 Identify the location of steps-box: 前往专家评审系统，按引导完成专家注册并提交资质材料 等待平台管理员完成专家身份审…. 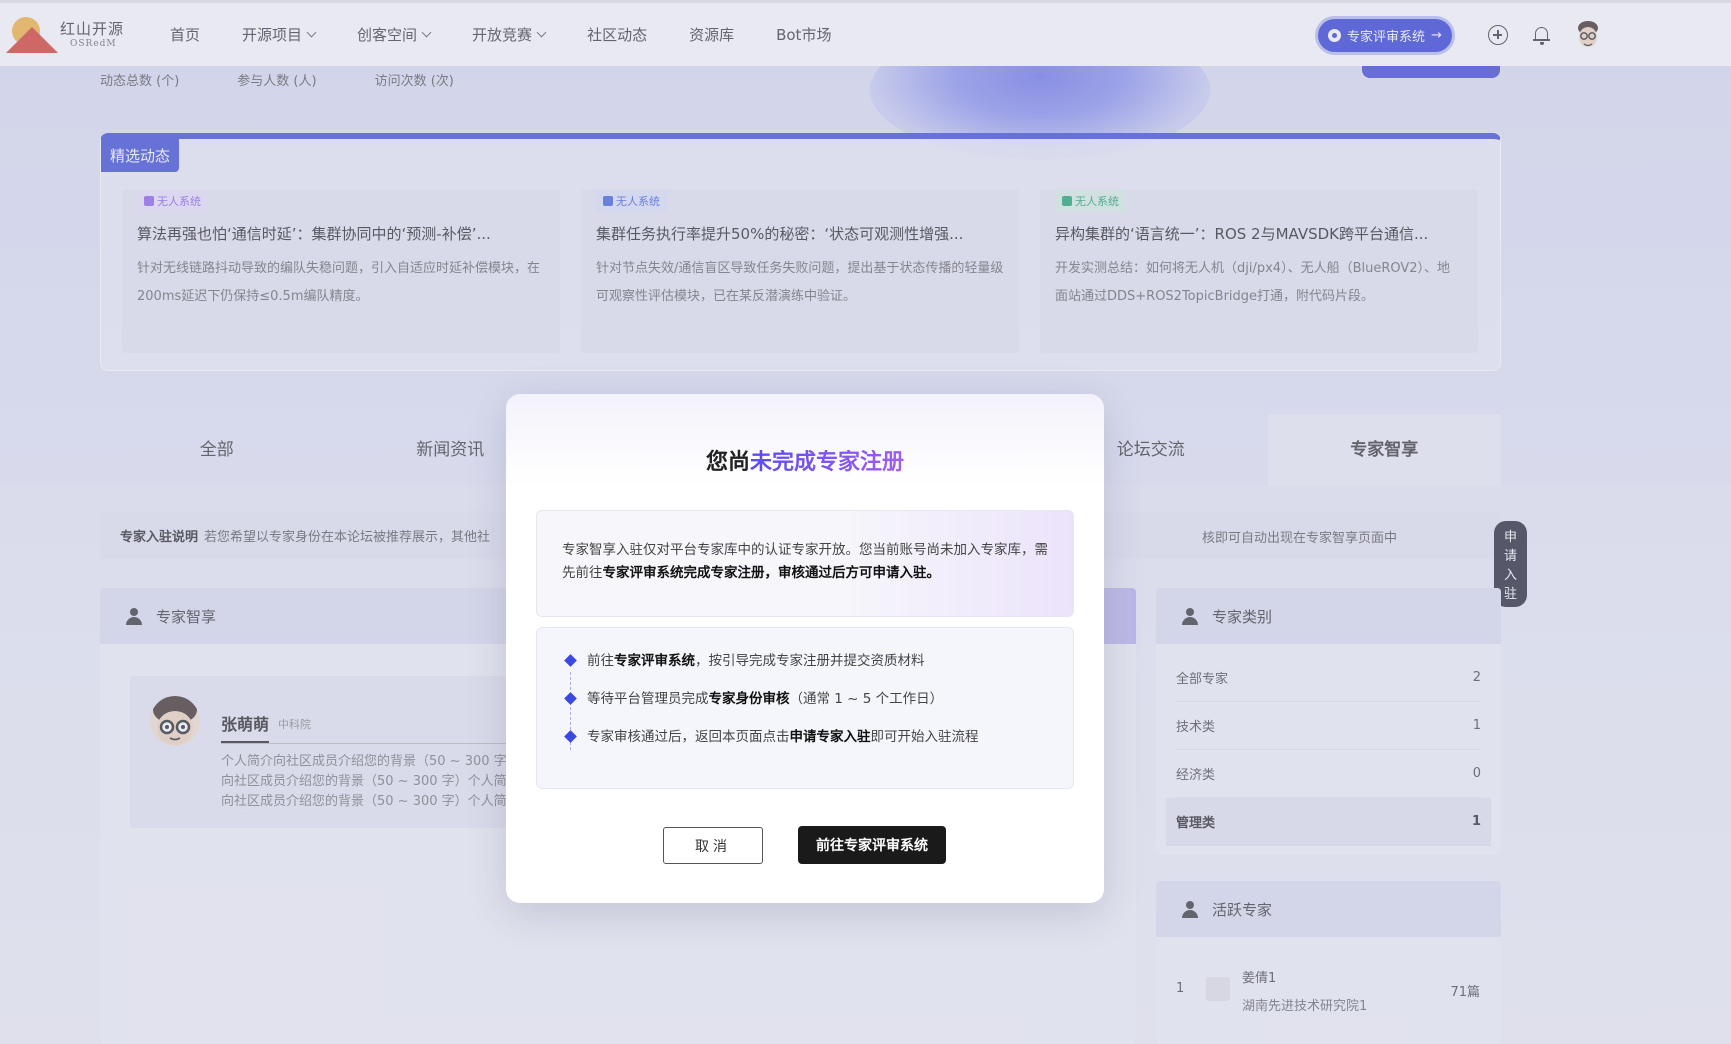
(805, 708).